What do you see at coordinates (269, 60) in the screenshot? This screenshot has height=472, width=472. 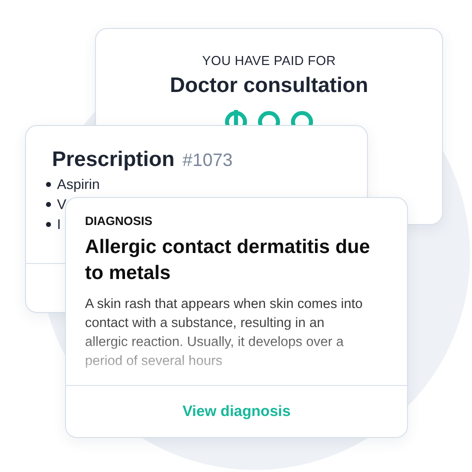 I see `card-eyebrow: YOU HAVE PAID FOR` at bounding box center [269, 60].